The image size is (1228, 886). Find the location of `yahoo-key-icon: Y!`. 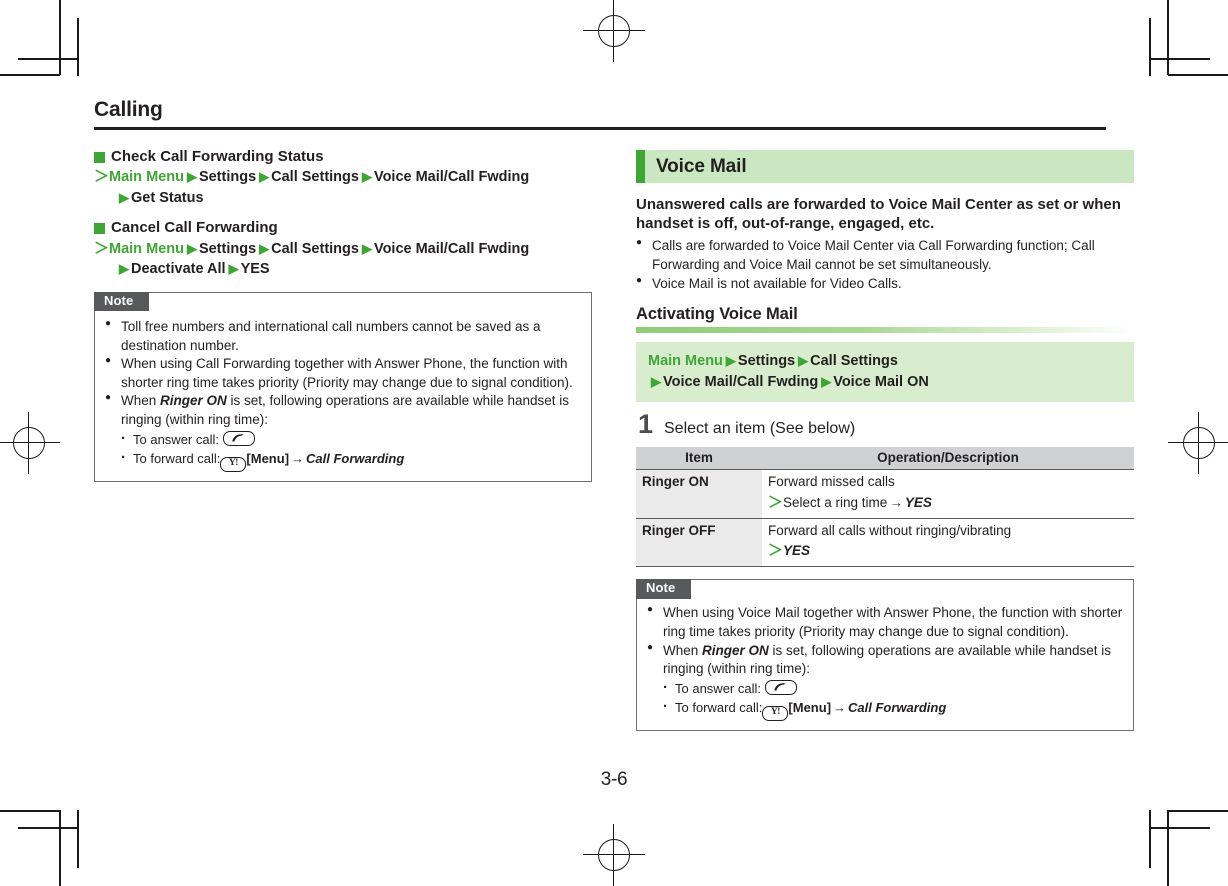

yahoo-key-icon: Y! is located at coordinates (775, 714).